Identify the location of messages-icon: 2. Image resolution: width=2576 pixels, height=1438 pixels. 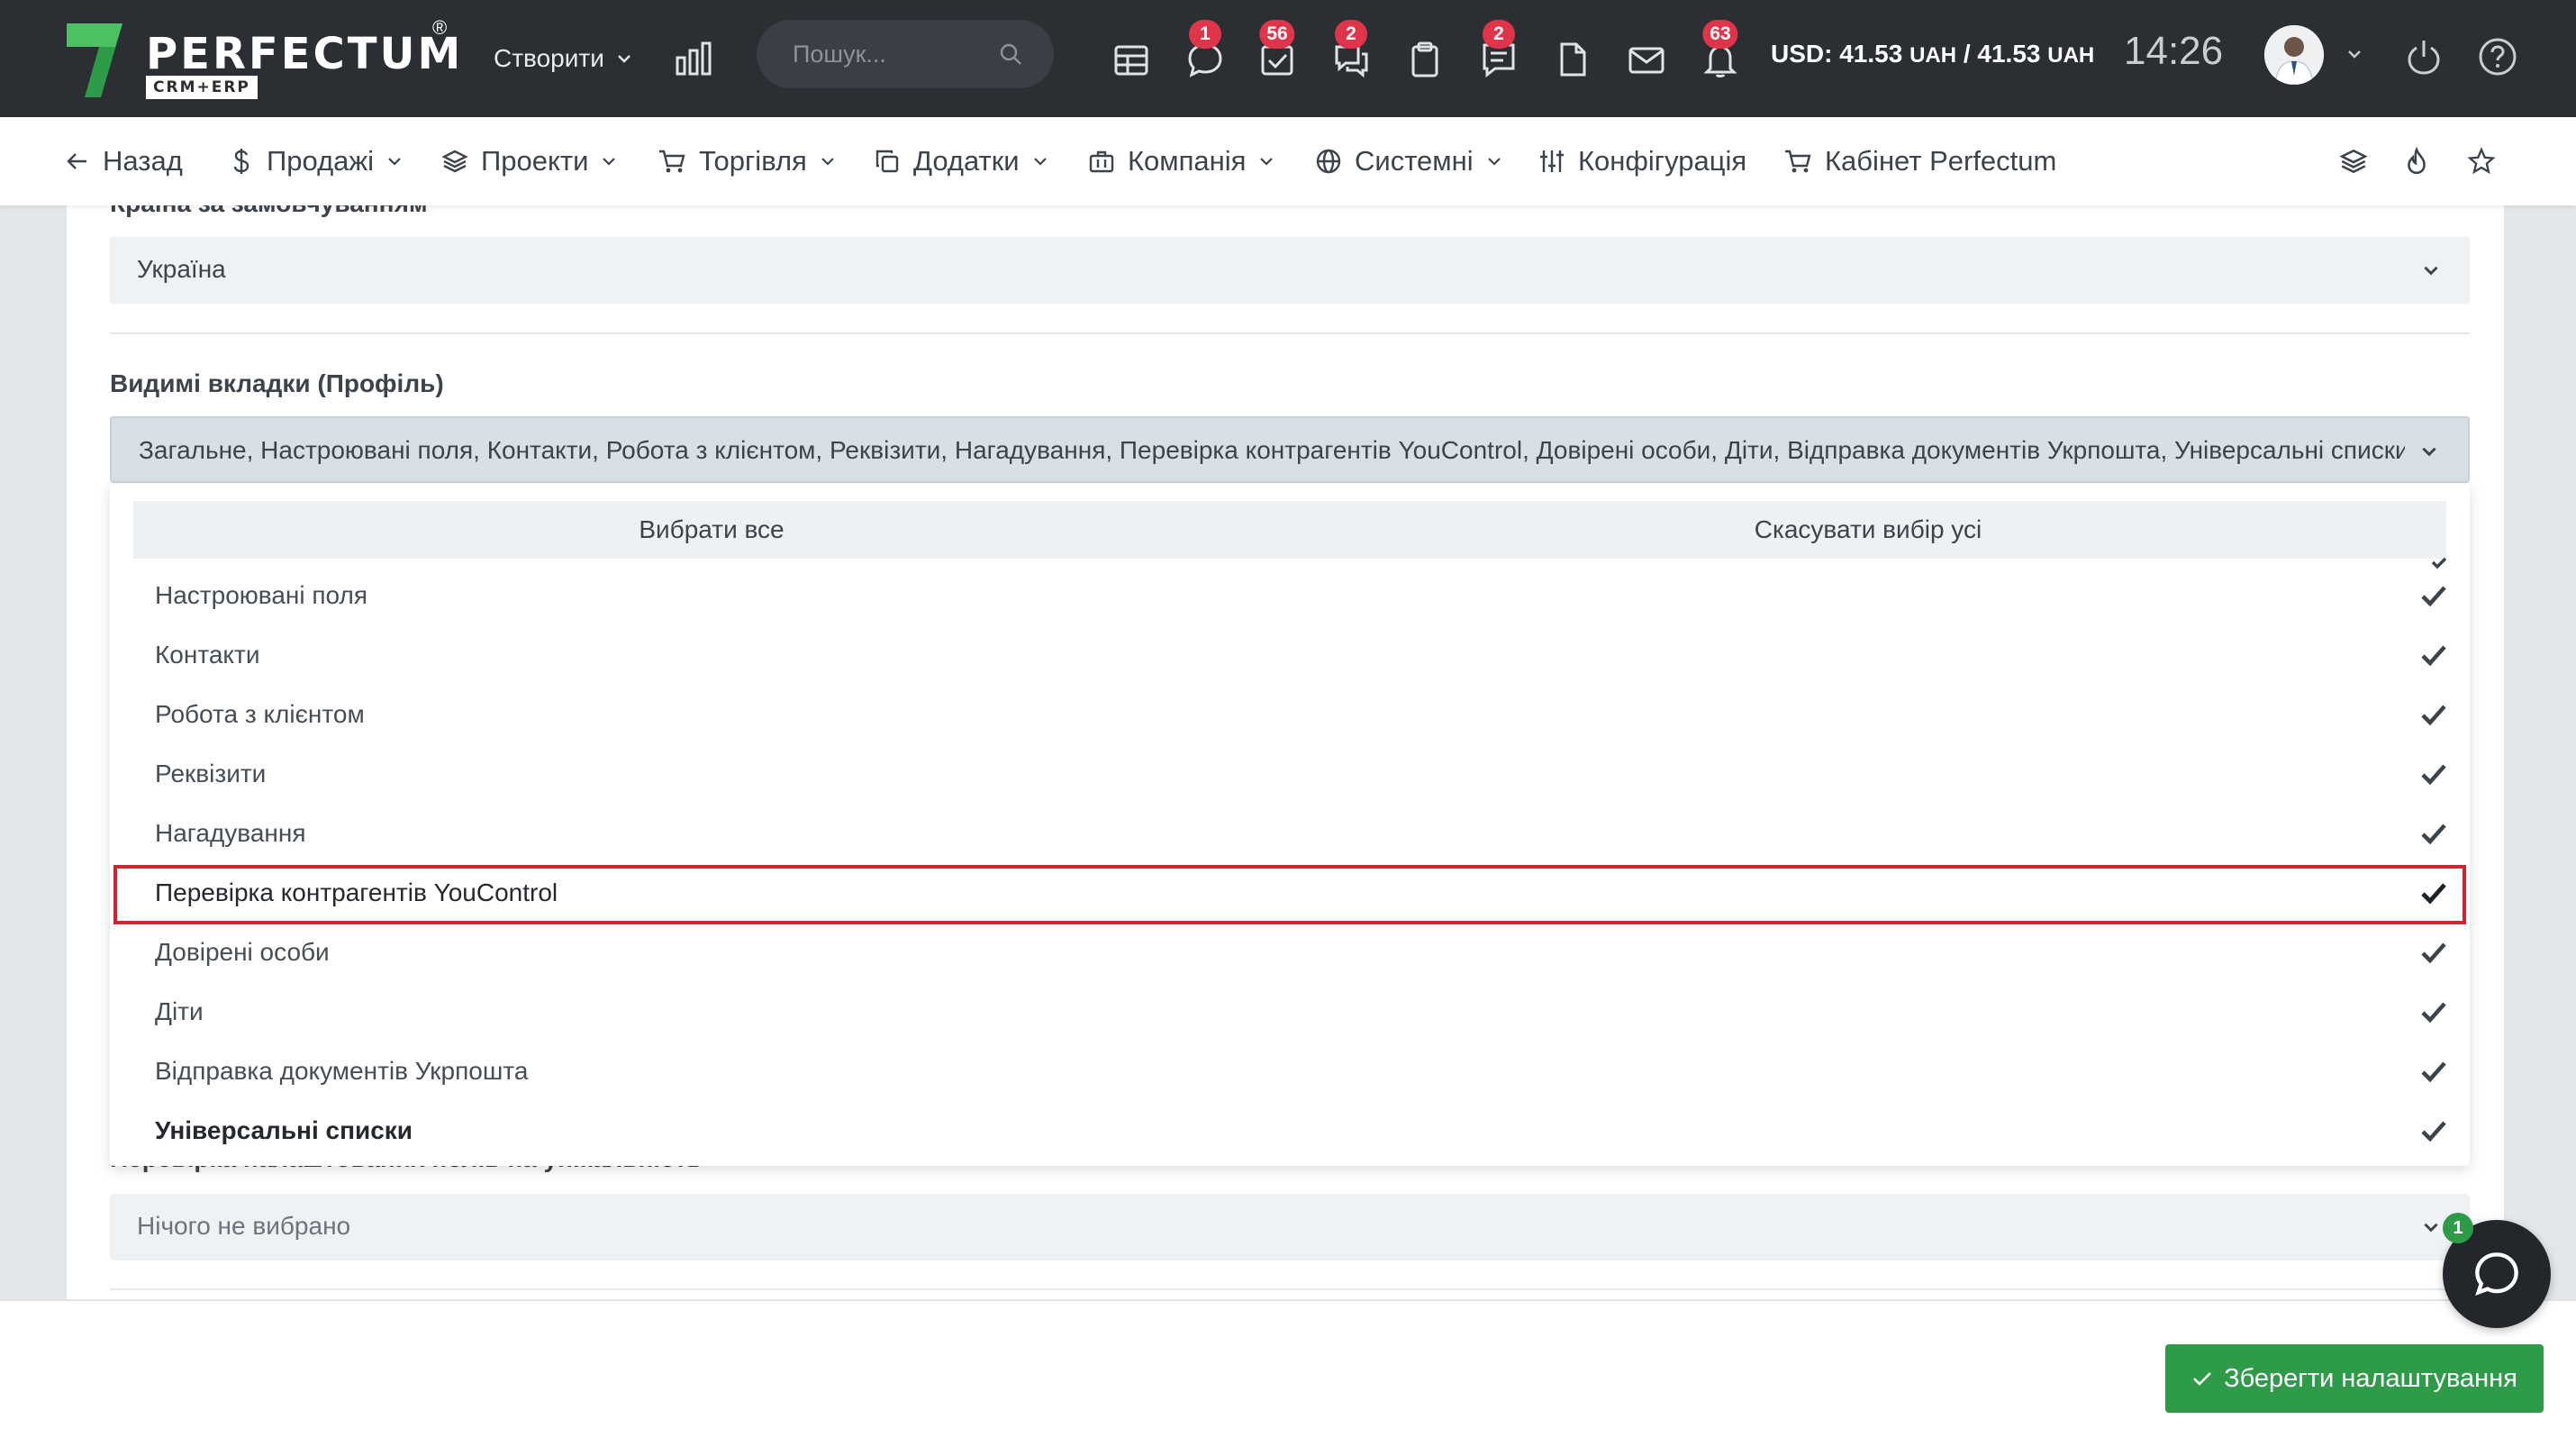
(1499, 52).